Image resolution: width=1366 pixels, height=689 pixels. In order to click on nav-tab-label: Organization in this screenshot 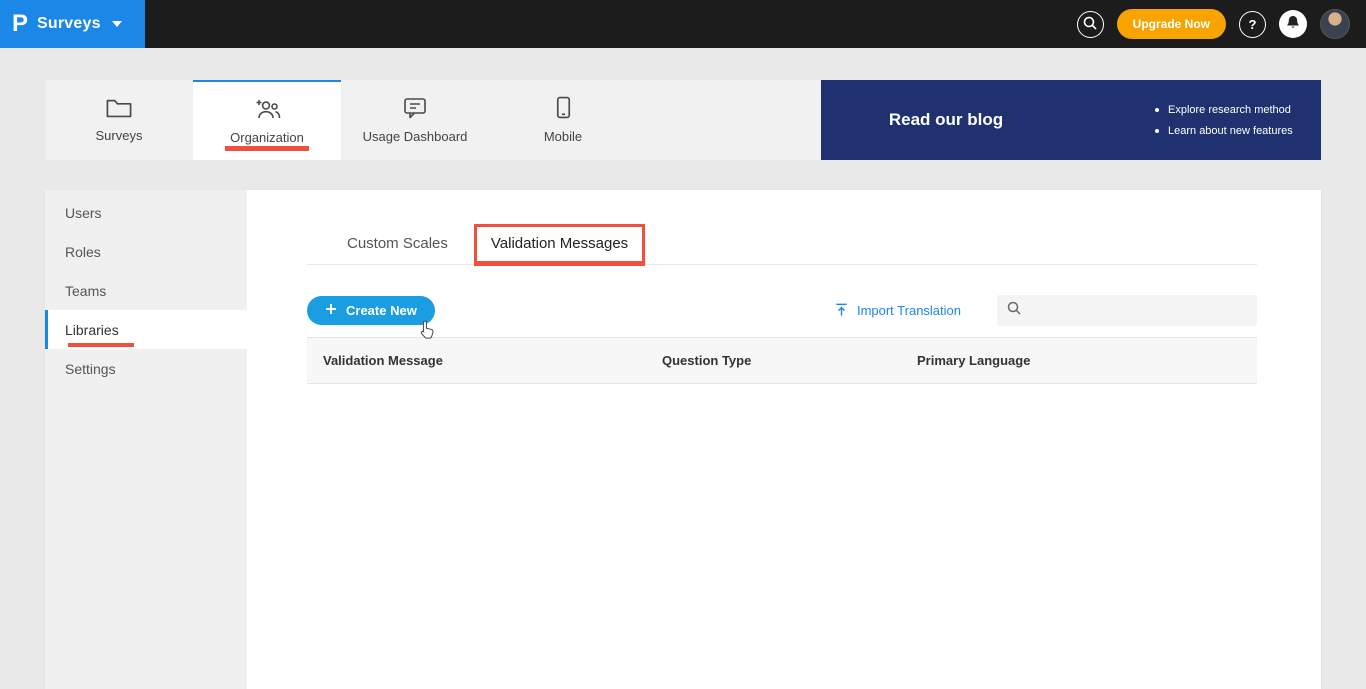, I will do `click(267, 137)`.